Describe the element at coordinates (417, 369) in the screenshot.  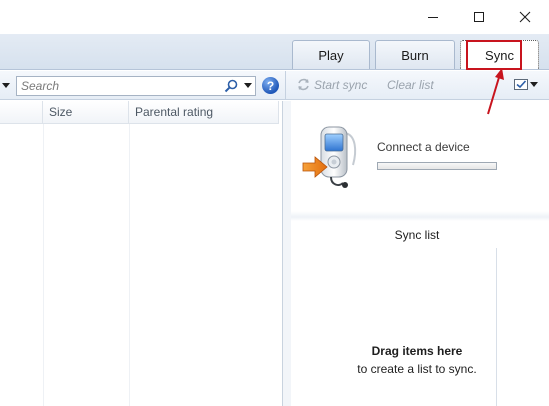
I see `drag-items-subtitle: to create a list to sync.` at that location.